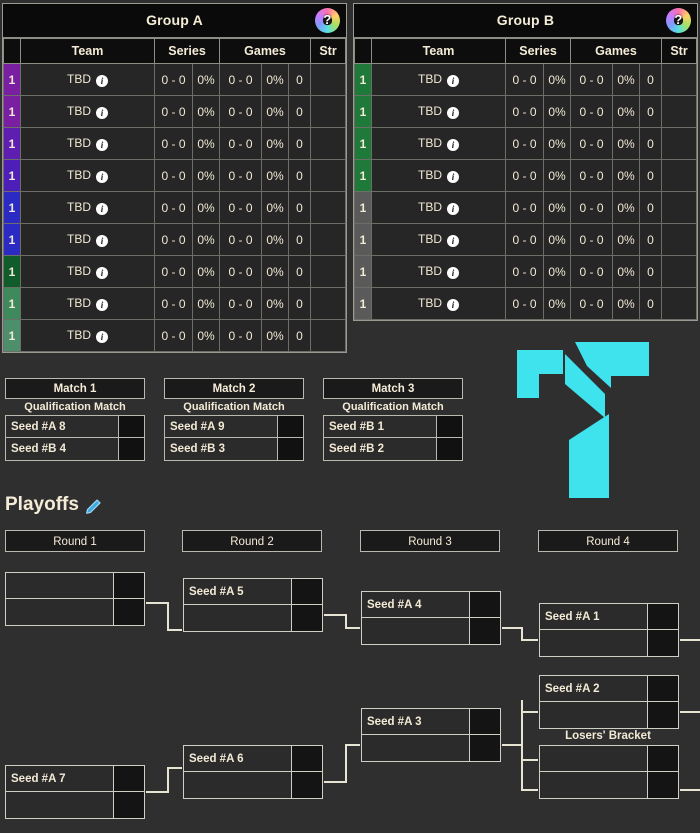  What do you see at coordinates (240, 175) in the screenshot?
I see `games-record: 0 - 0` at bounding box center [240, 175].